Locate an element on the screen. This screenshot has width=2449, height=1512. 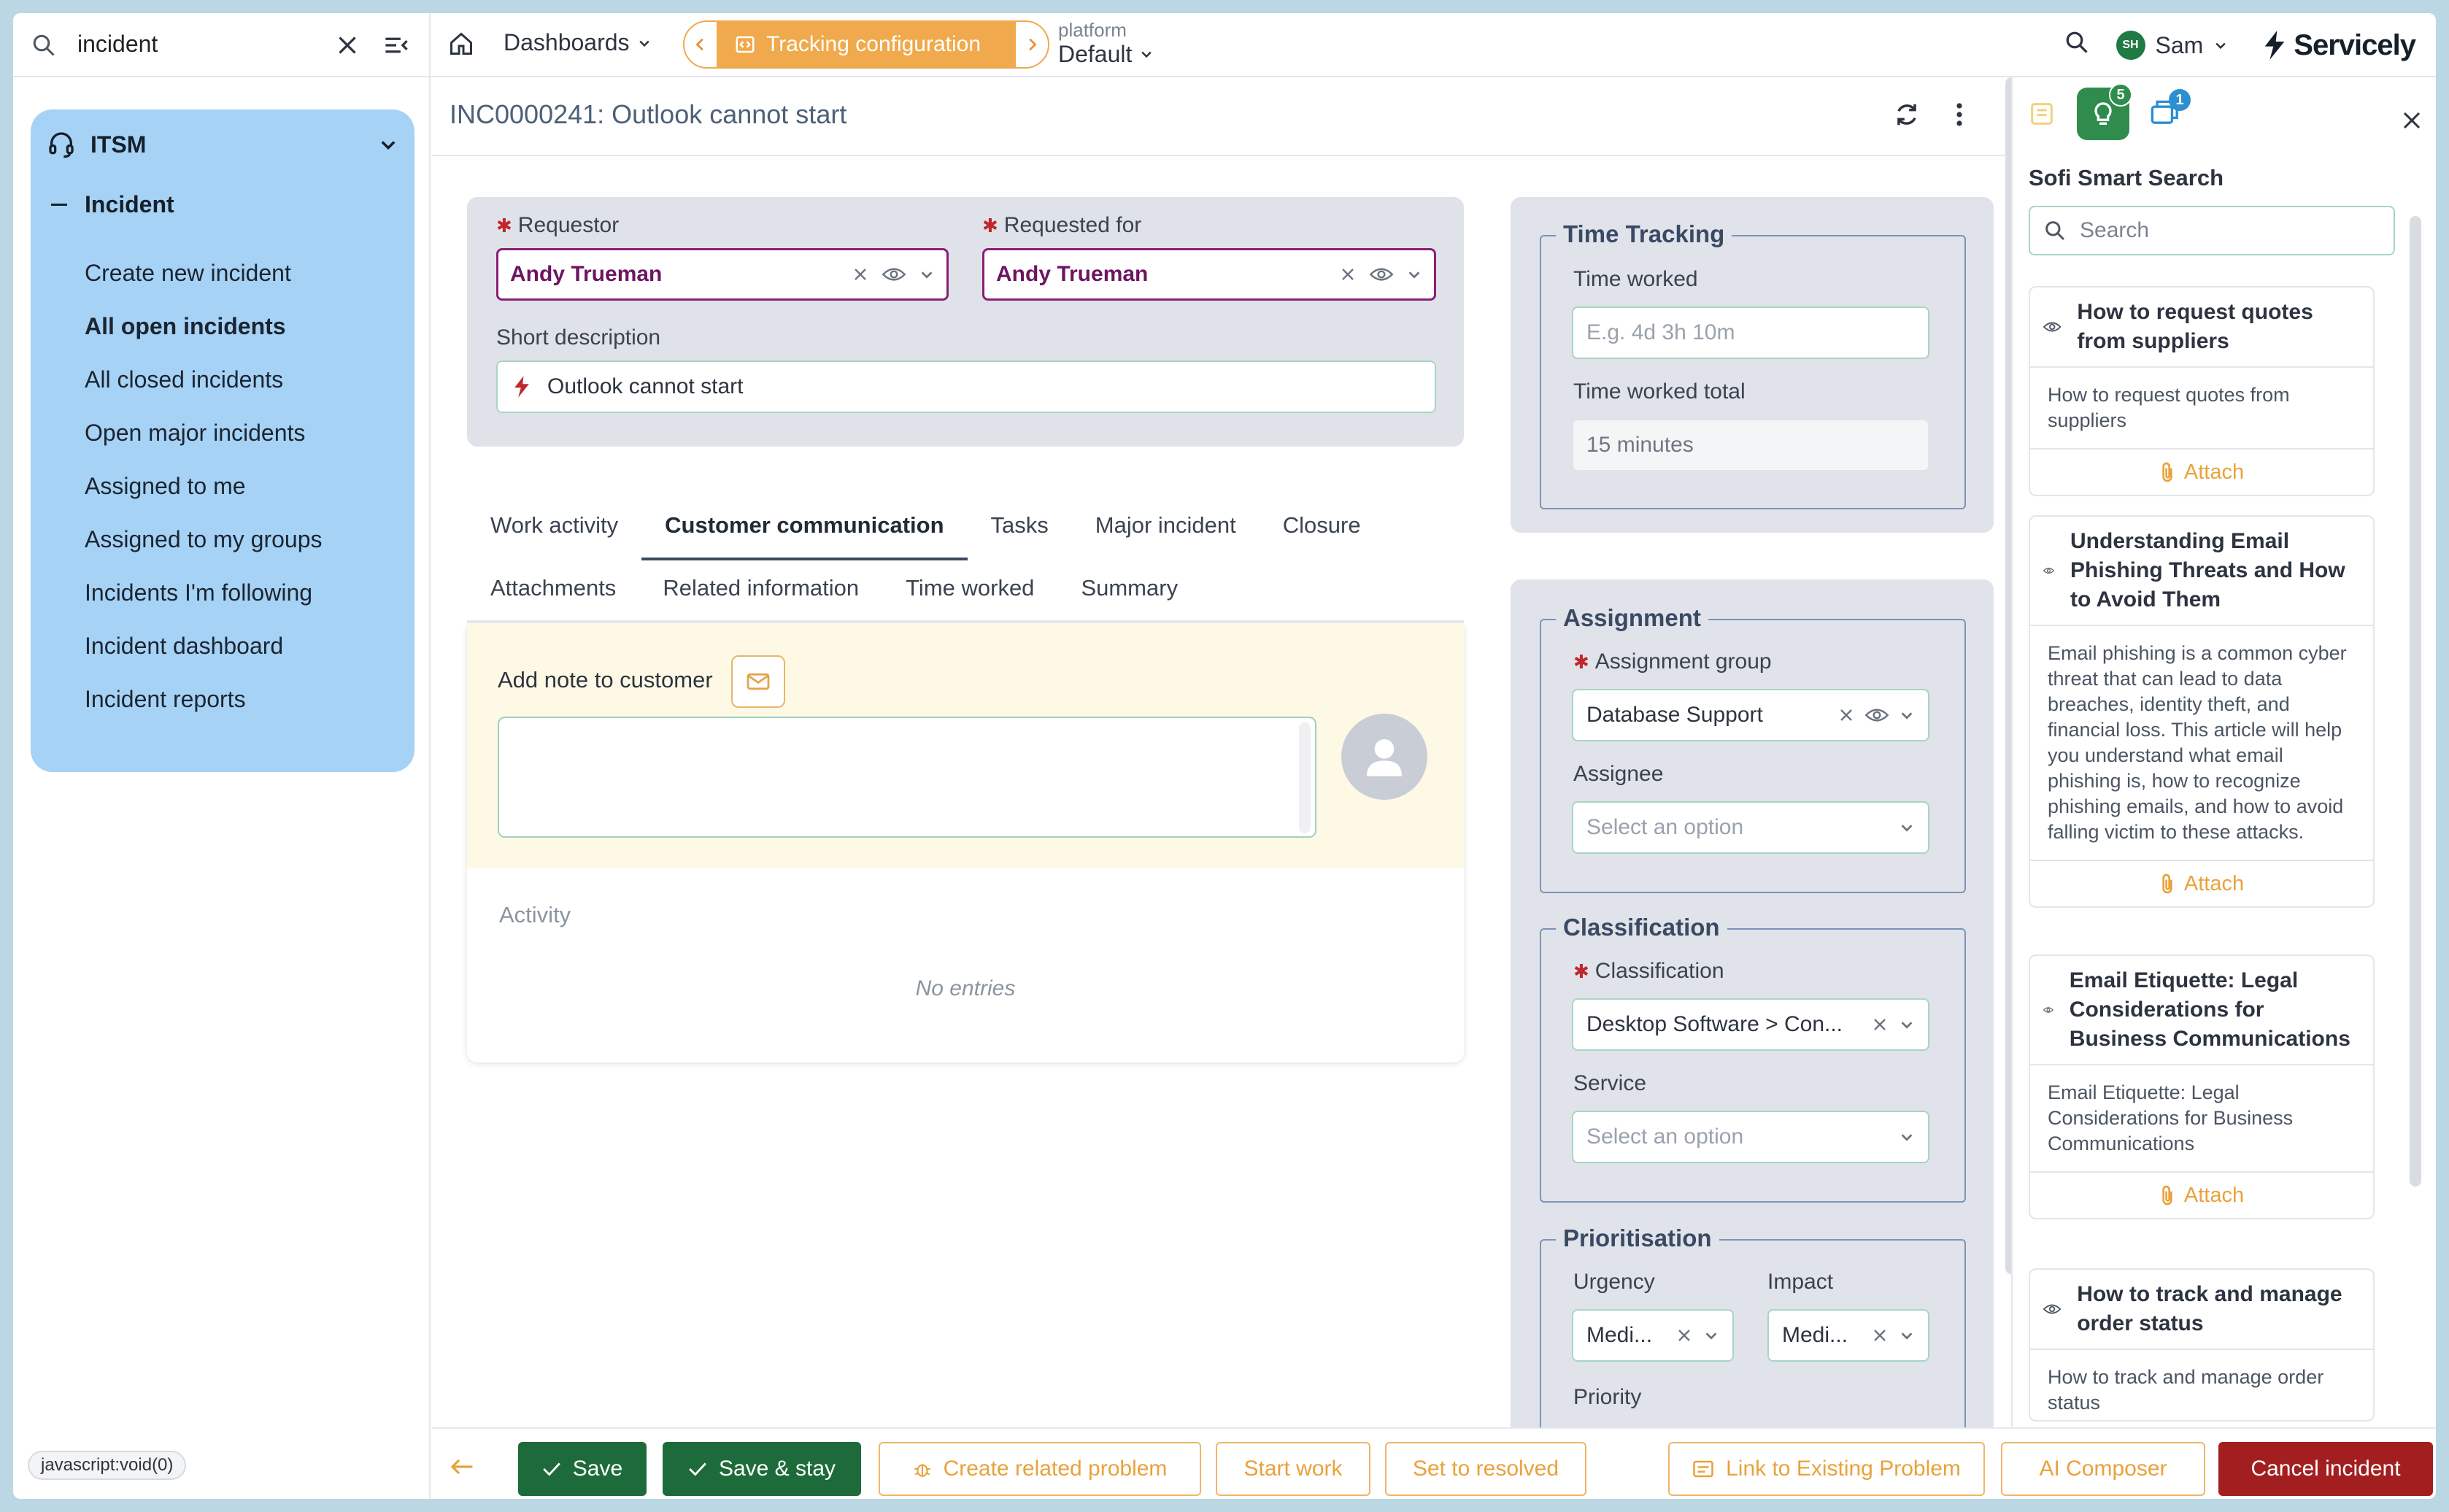
save-stay-button: Save & stay is located at coordinates (762, 1469).